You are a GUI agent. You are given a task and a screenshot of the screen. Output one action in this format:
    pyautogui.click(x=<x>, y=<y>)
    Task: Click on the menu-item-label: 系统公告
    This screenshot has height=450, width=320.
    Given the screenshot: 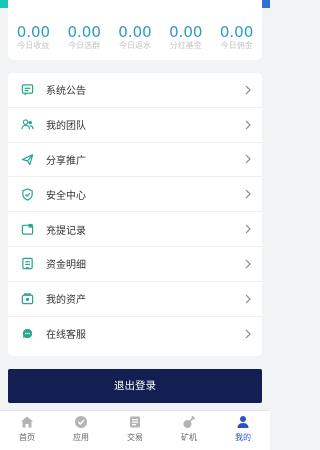 What is the action you would take?
    pyautogui.click(x=66, y=92)
    